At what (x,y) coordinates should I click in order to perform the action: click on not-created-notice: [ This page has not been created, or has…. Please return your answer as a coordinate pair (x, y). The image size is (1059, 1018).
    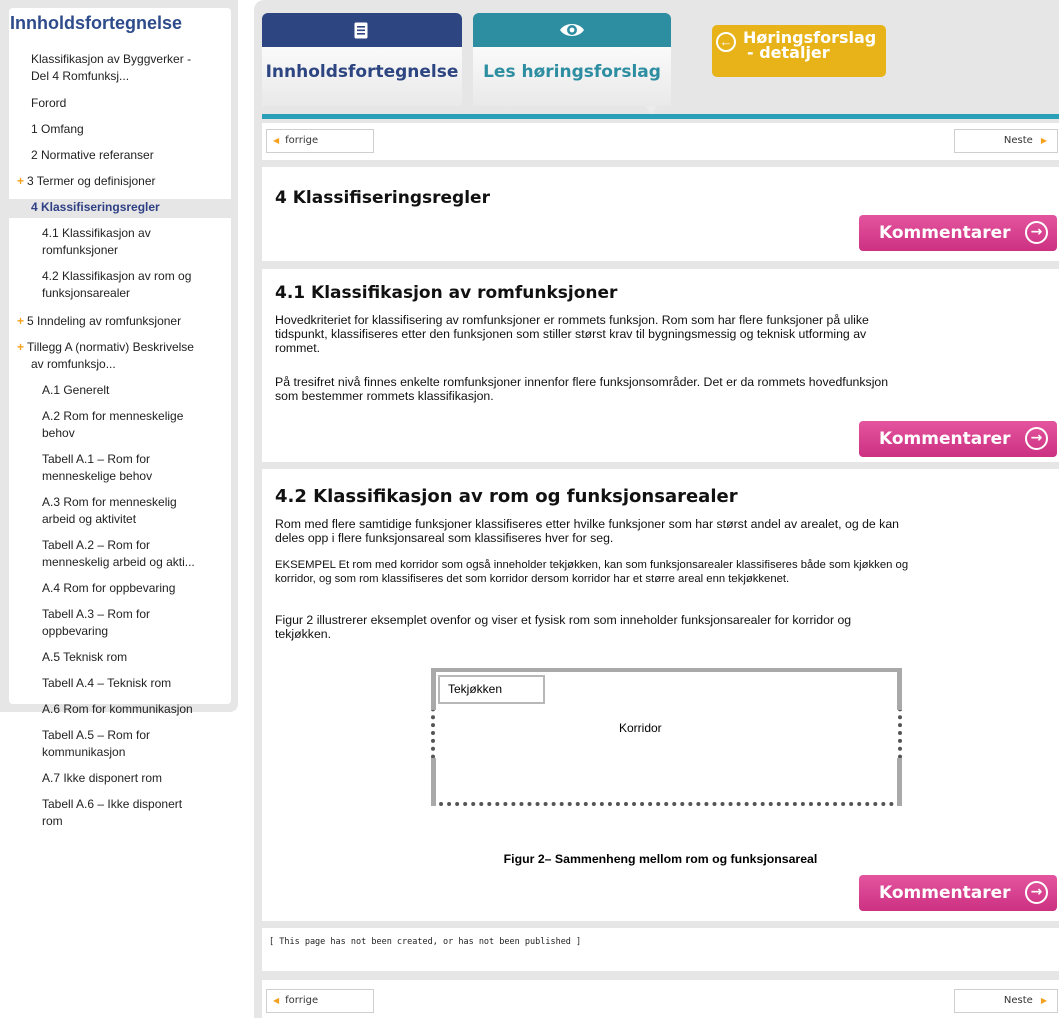
    Looking at the image, I should click on (425, 942).